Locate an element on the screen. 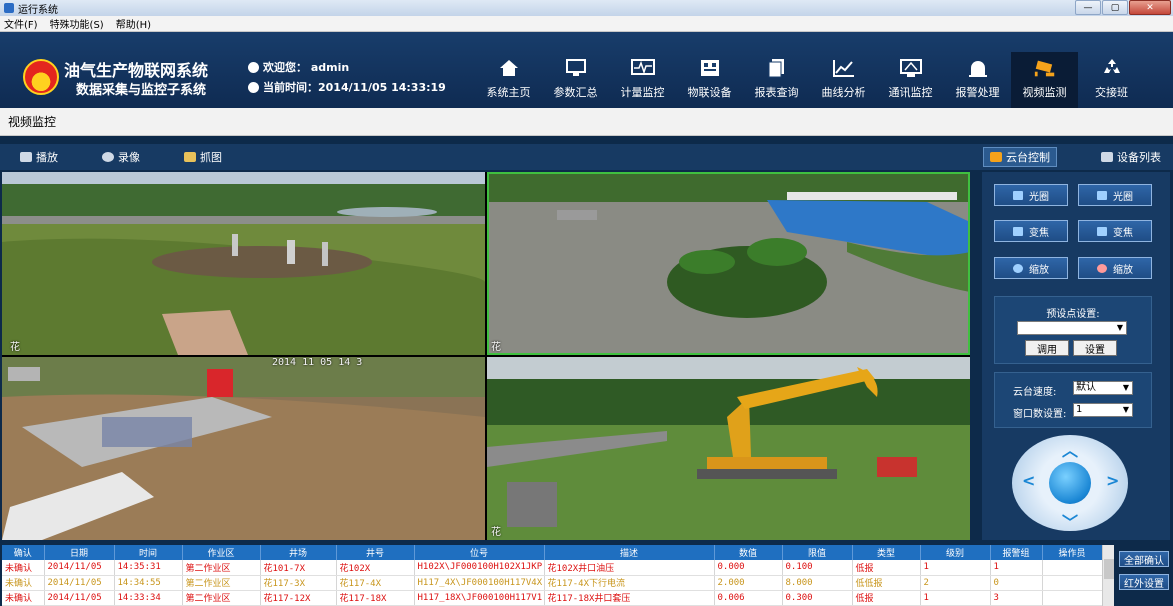 The height and width of the screenshot is (606, 1173). ptz-speed-value: 默认 is located at coordinates (1086, 387).